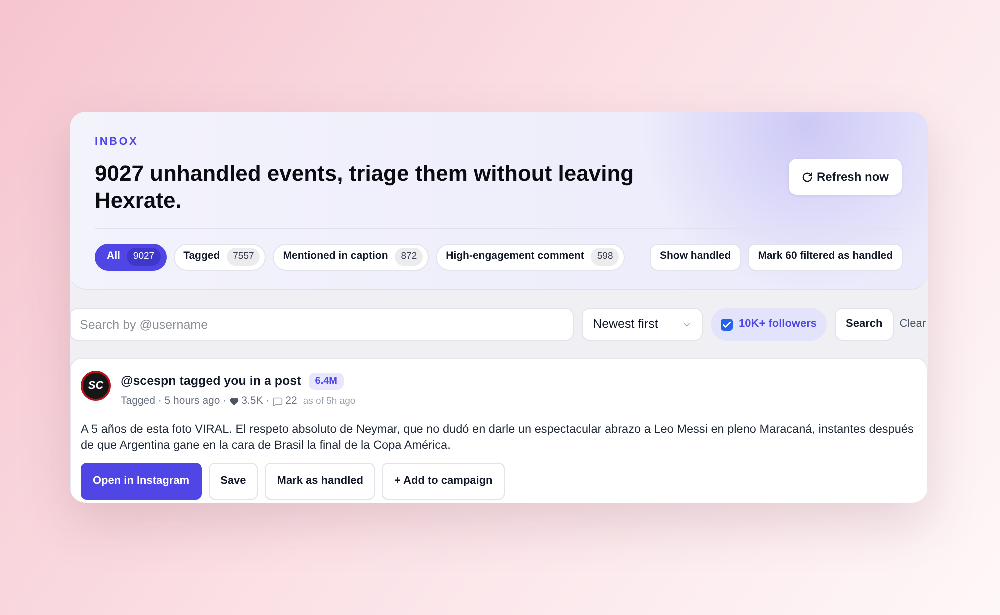 The width and height of the screenshot is (1000, 615). What do you see at coordinates (243, 257) in the screenshot?
I see `count-badge: 7557` at bounding box center [243, 257].